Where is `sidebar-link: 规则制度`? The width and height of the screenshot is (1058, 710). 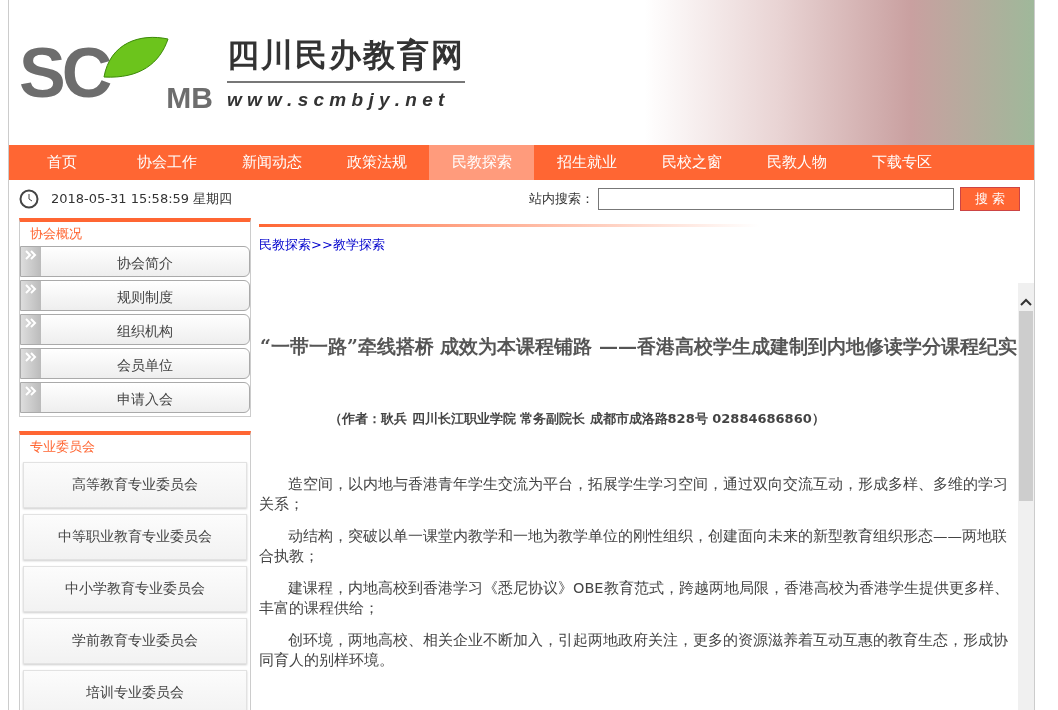 sidebar-link: 规则制度 is located at coordinates (135, 295).